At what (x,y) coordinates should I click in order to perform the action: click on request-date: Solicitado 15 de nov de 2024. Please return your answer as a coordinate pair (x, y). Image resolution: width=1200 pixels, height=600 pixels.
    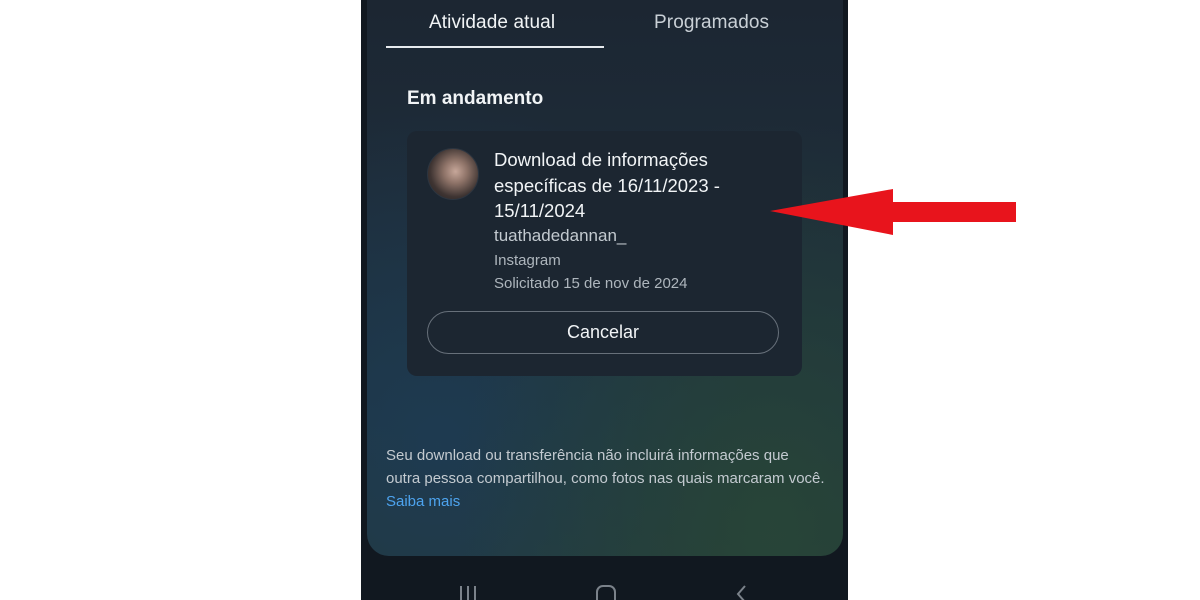
    Looking at the image, I should click on (591, 283).